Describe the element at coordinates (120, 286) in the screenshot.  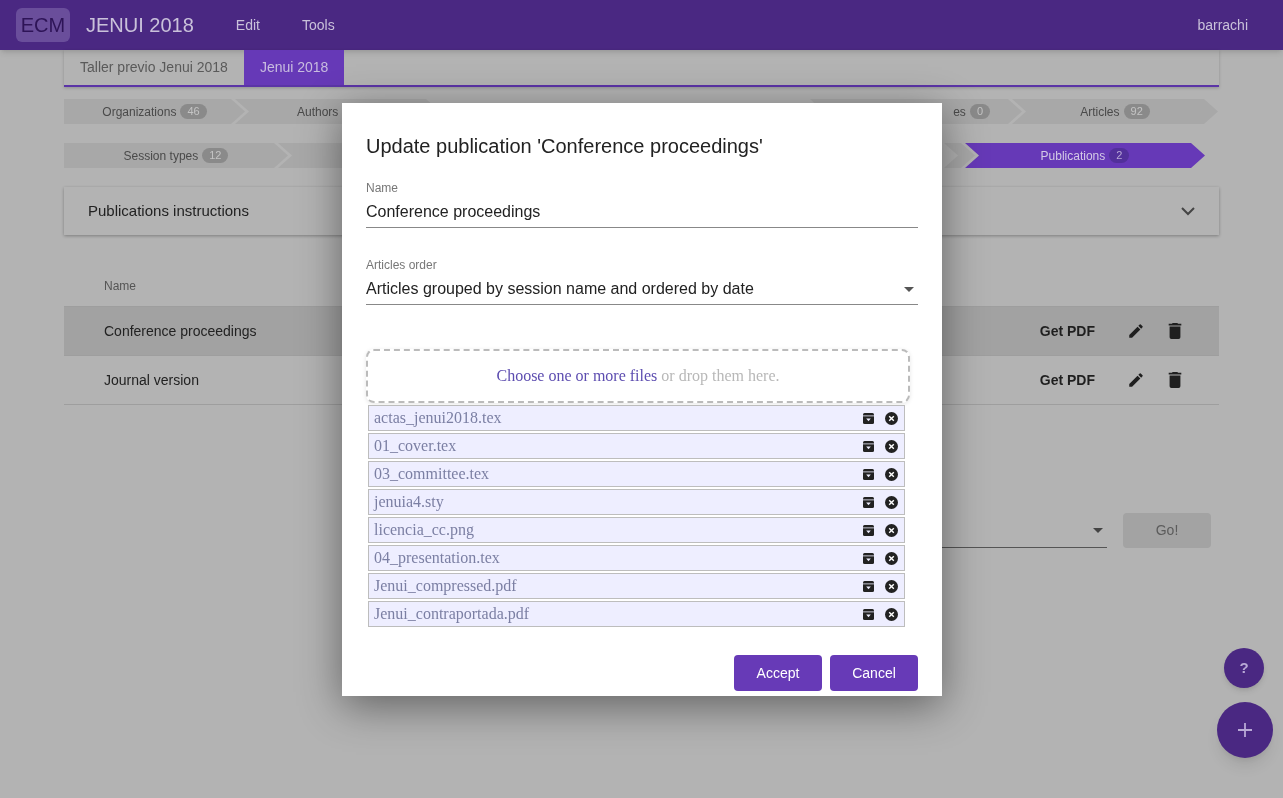
I see `column-header: Name` at that location.